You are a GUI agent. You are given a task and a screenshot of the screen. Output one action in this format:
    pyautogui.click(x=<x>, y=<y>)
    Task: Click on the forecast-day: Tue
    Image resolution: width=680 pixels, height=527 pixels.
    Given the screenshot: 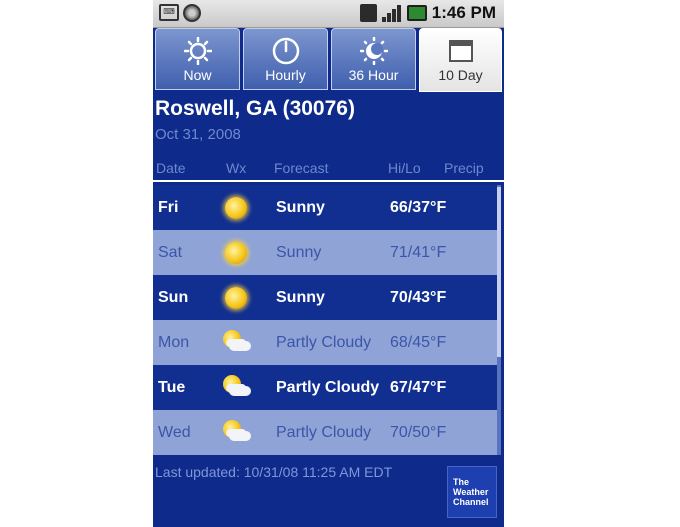 What is the action you would take?
    pyautogui.click(x=172, y=387)
    